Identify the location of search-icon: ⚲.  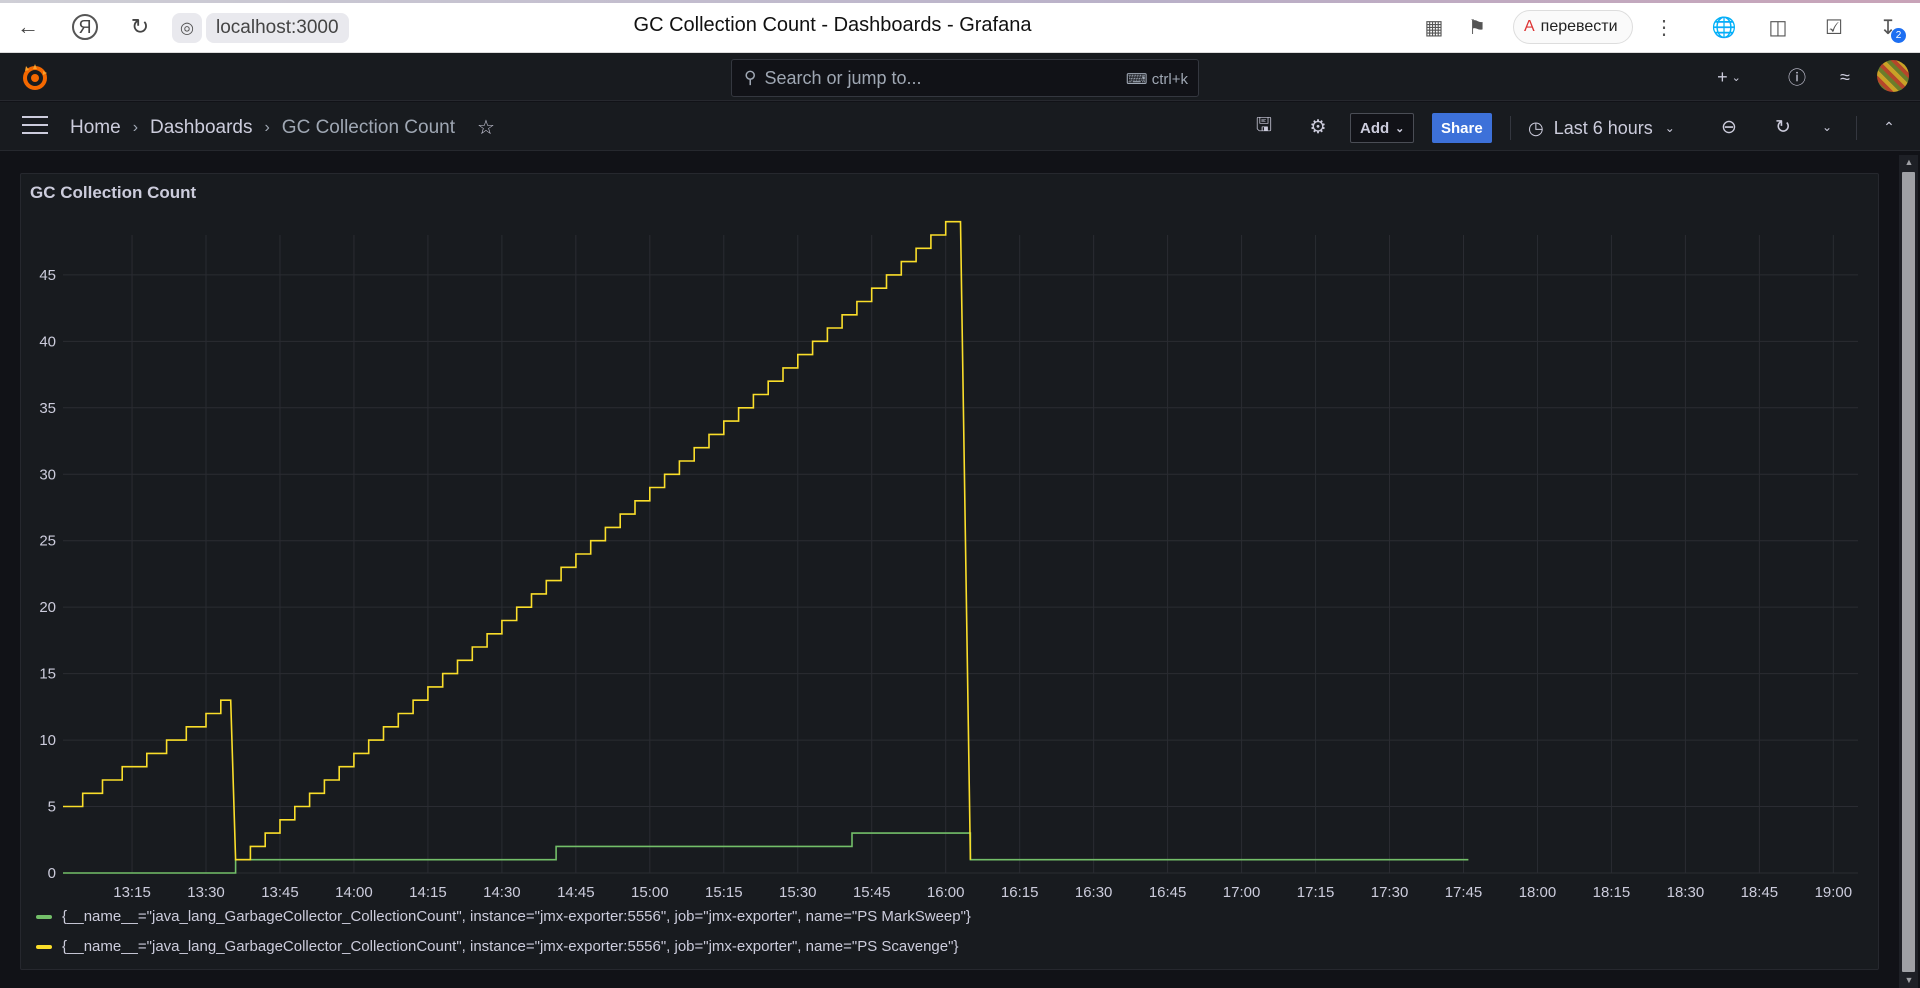
(750, 77).